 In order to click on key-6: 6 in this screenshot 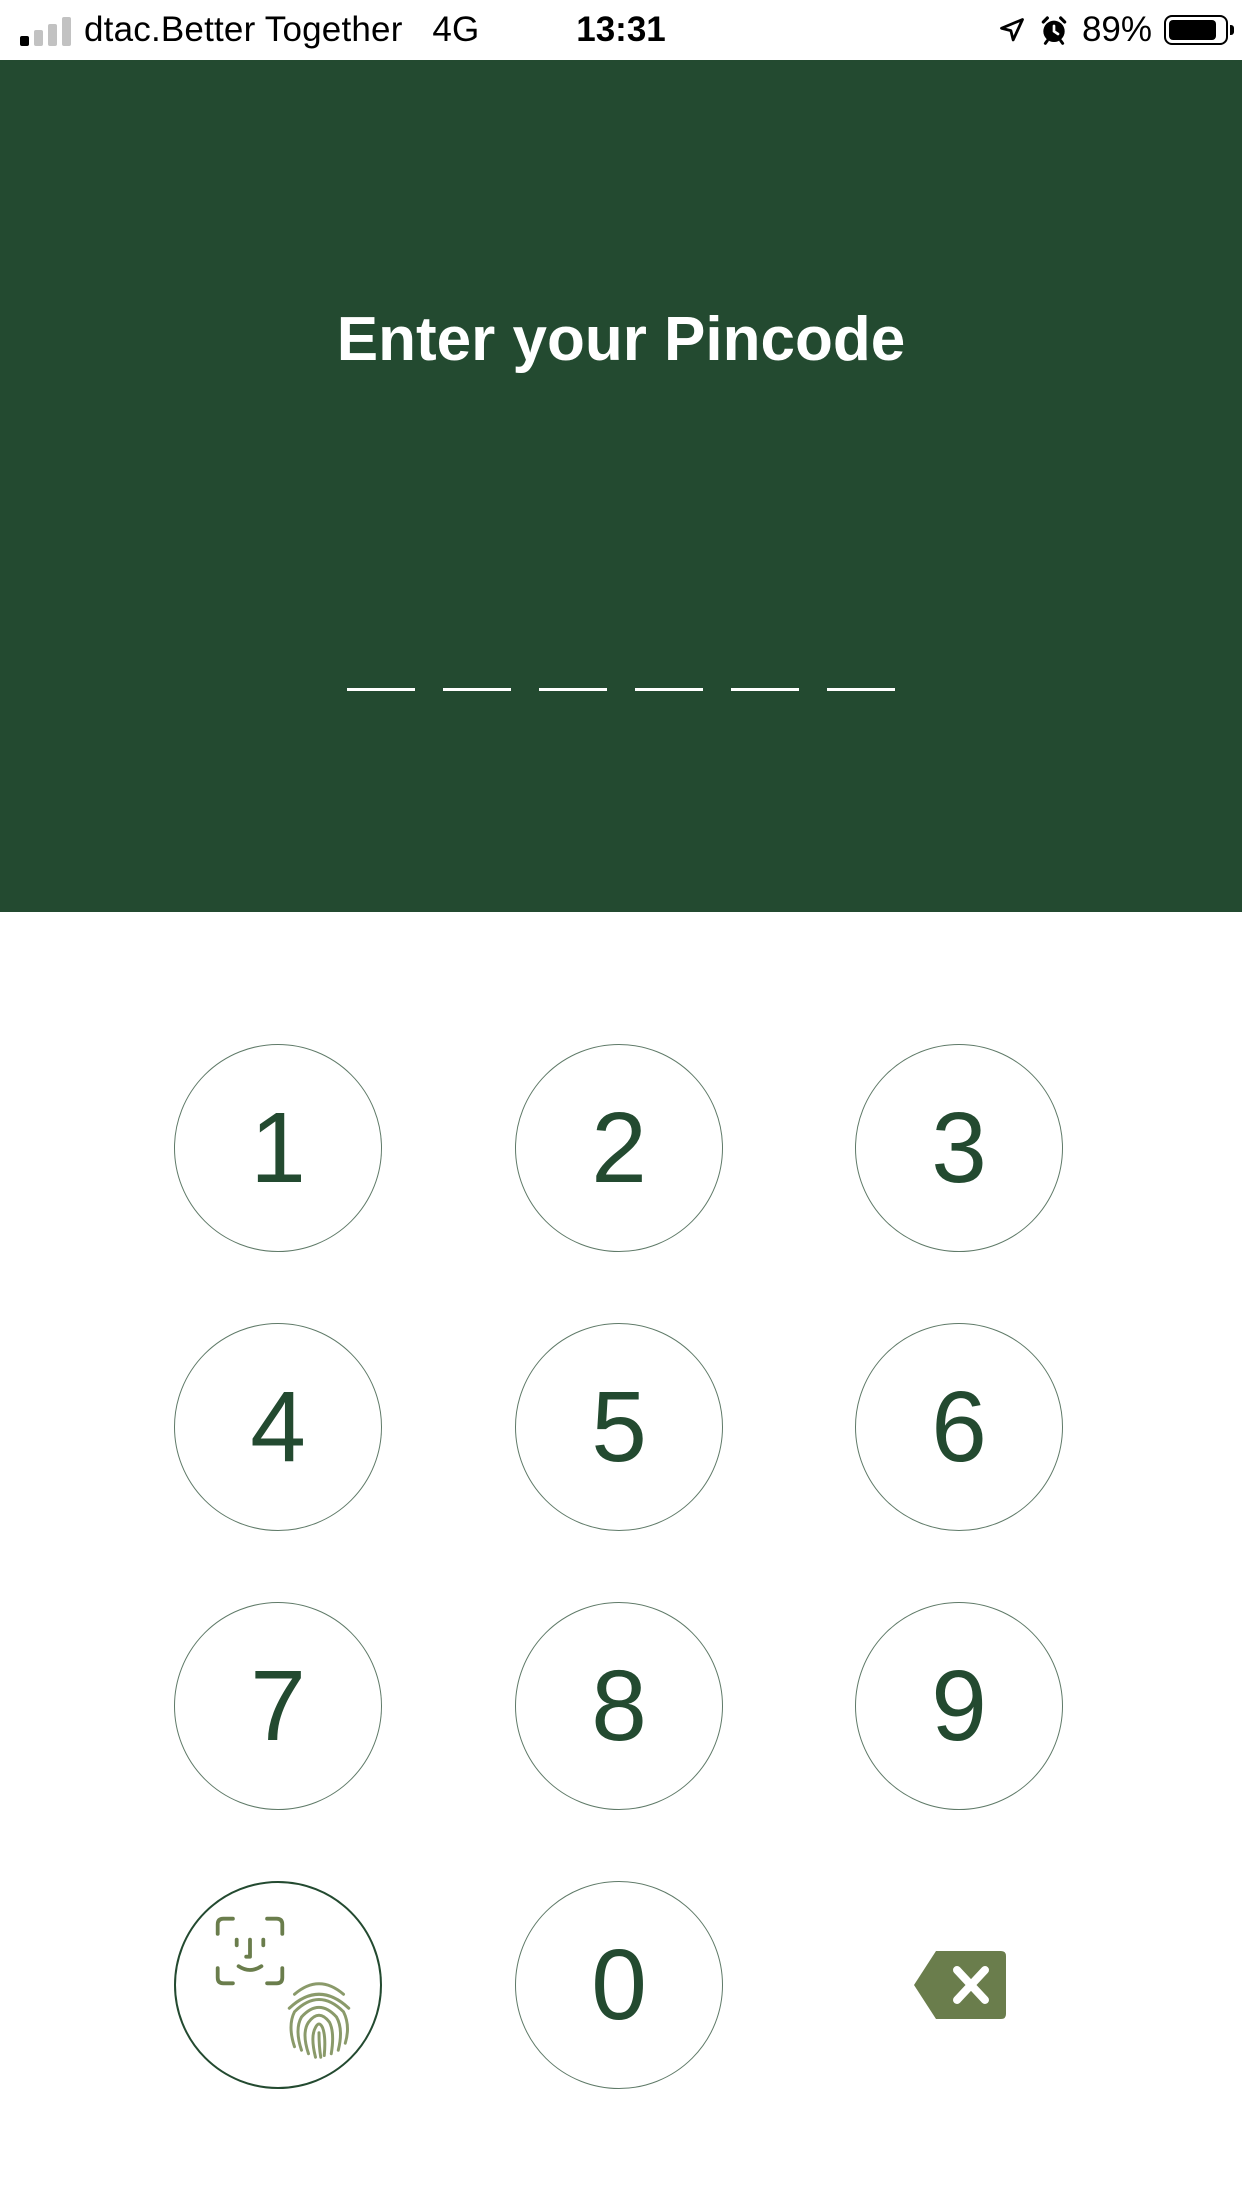, I will do `click(959, 1427)`.